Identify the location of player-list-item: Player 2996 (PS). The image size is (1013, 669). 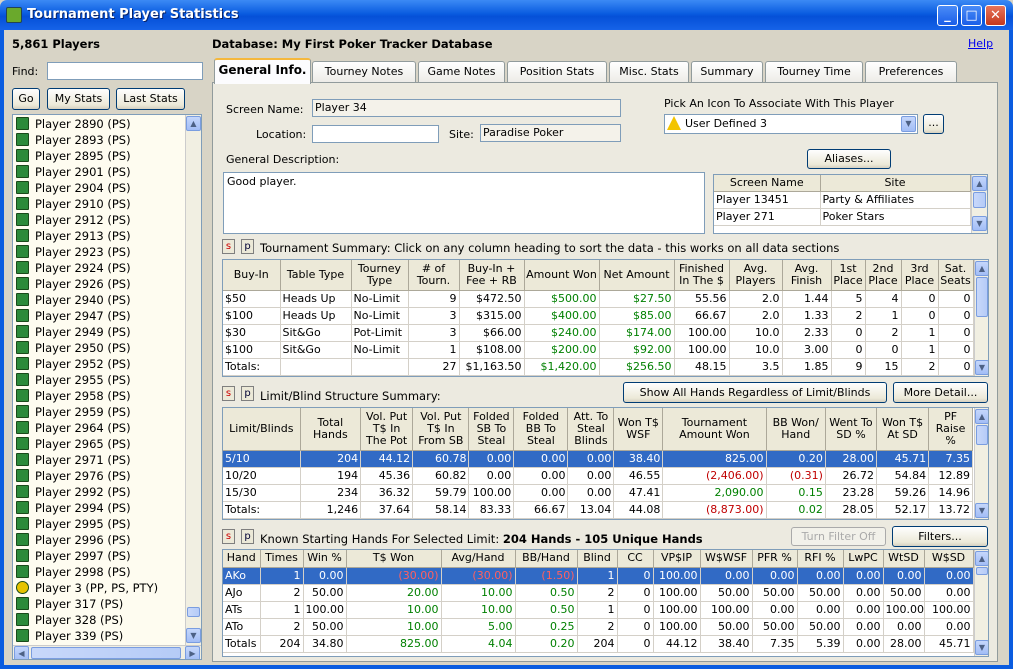
(100, 540).